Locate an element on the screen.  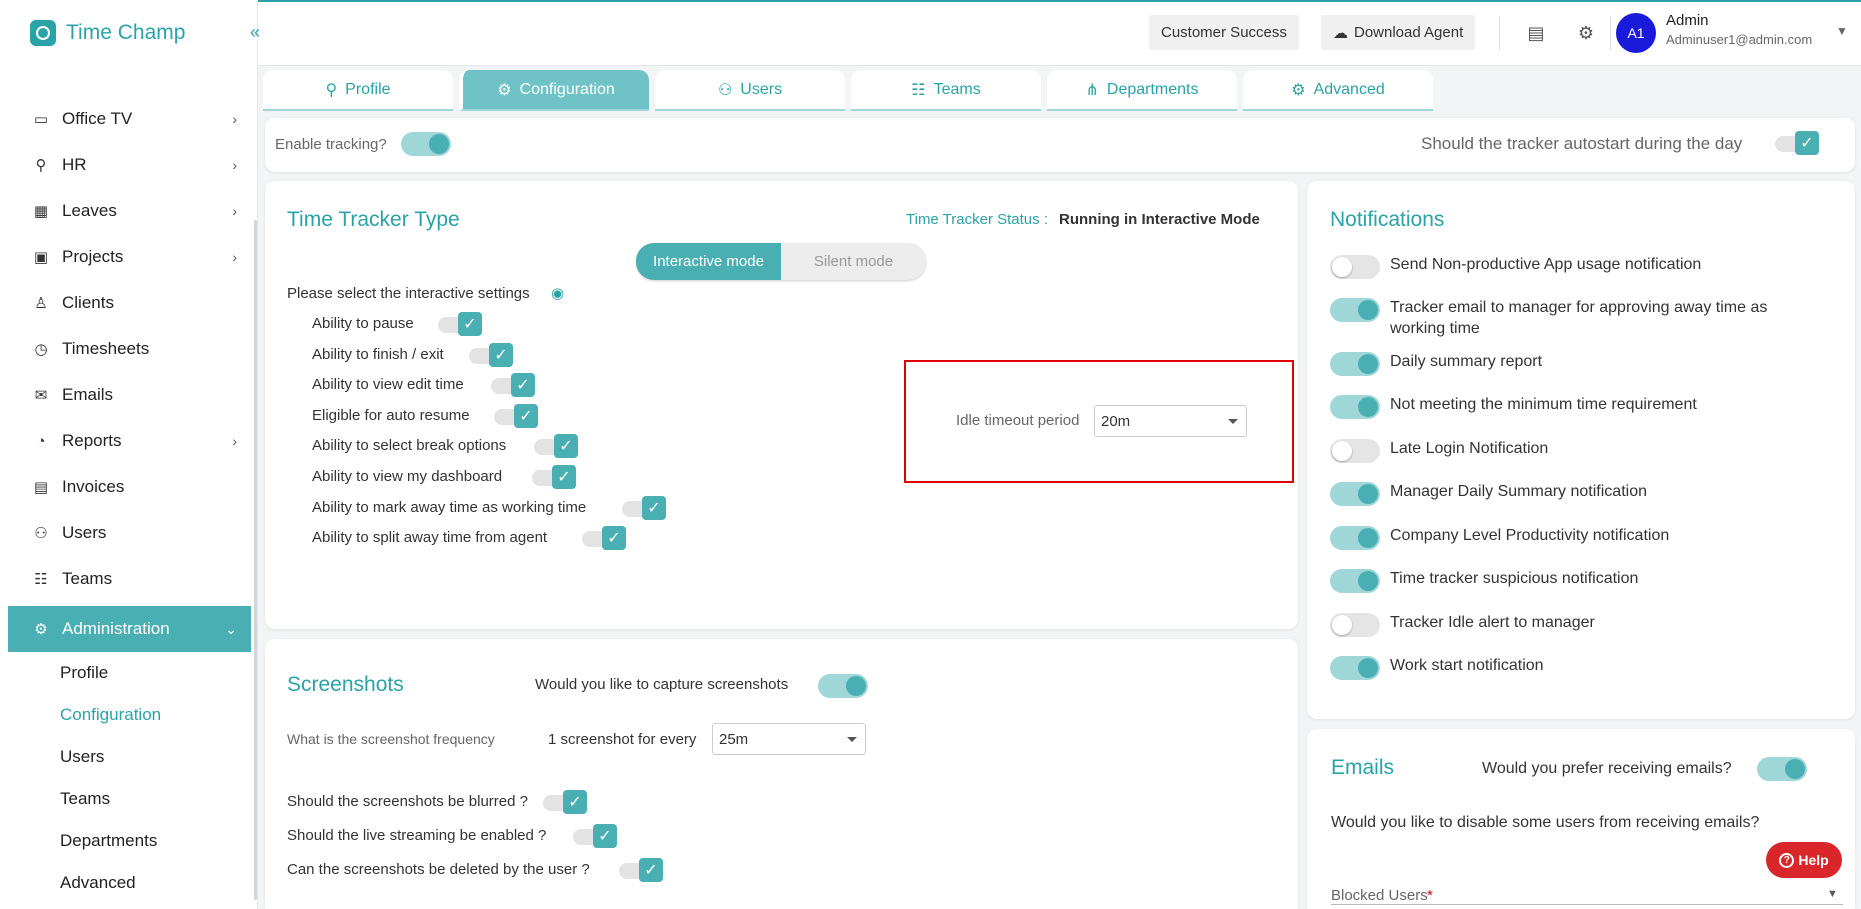
prefer-emails-toggle is located at coordinates (1782, 769).